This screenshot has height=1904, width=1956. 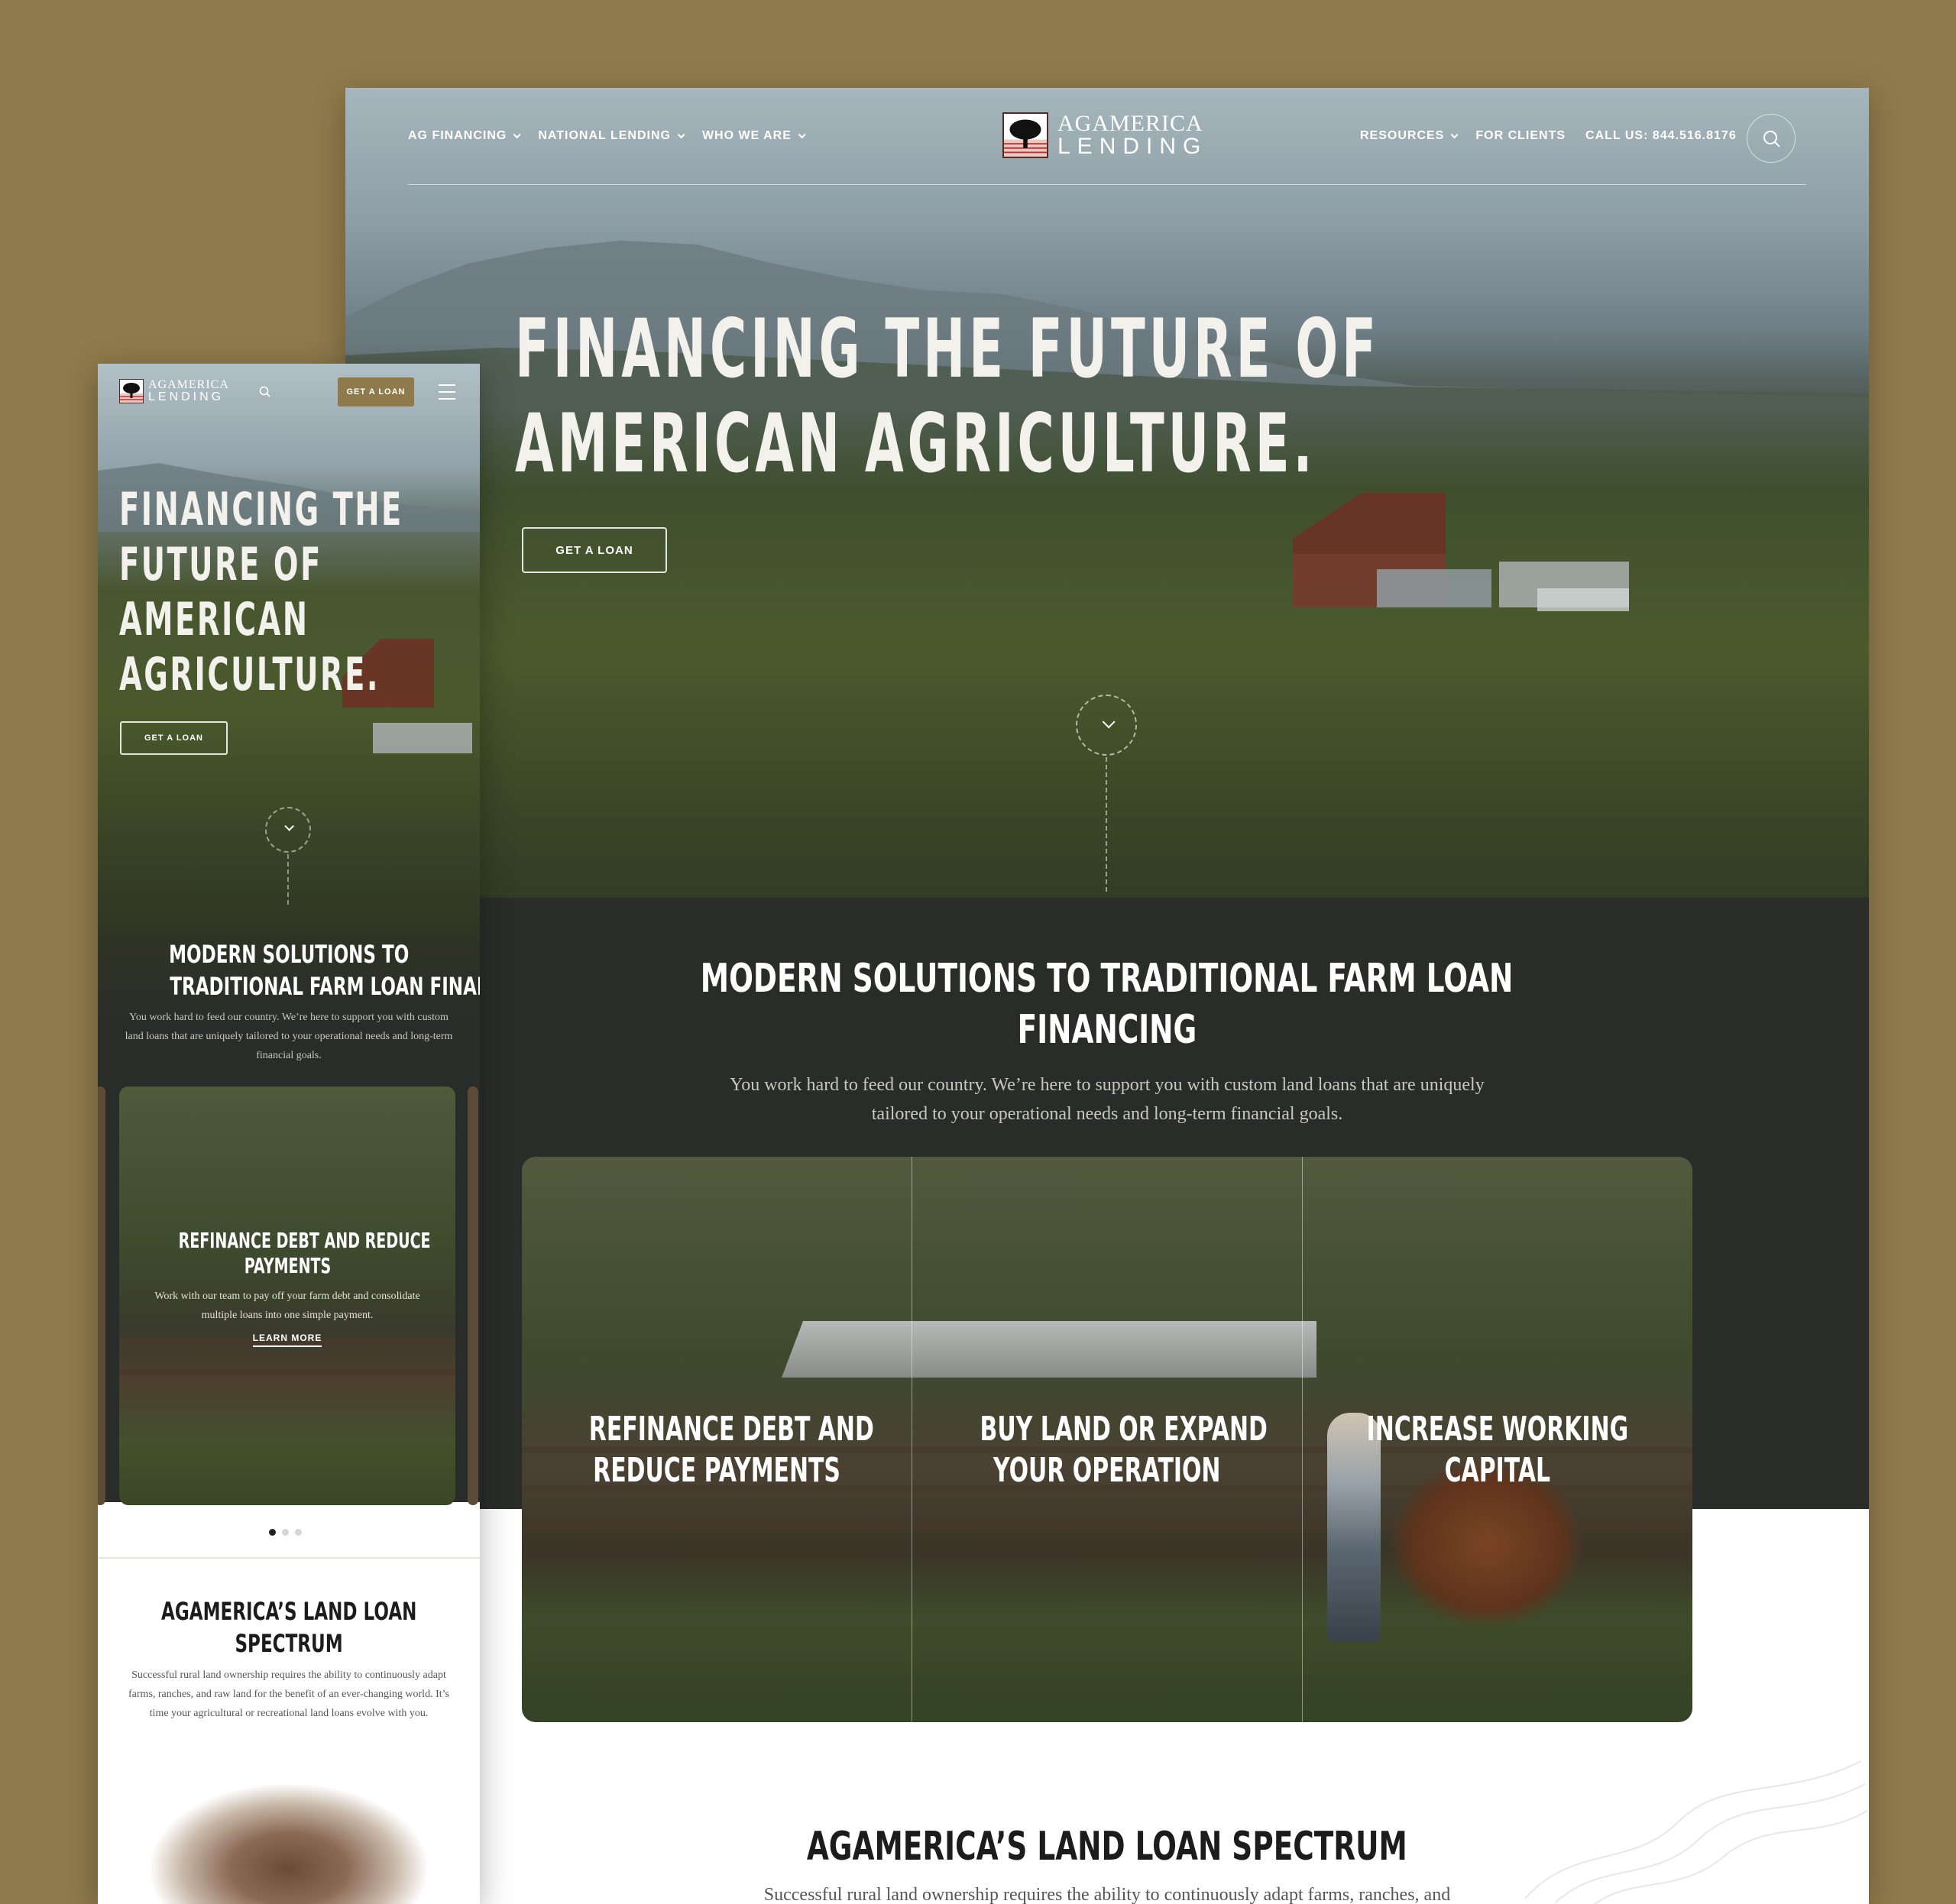 I want to click on nav-call-us: CALL US: 844.516.8176, so click(x=1661, y=136).